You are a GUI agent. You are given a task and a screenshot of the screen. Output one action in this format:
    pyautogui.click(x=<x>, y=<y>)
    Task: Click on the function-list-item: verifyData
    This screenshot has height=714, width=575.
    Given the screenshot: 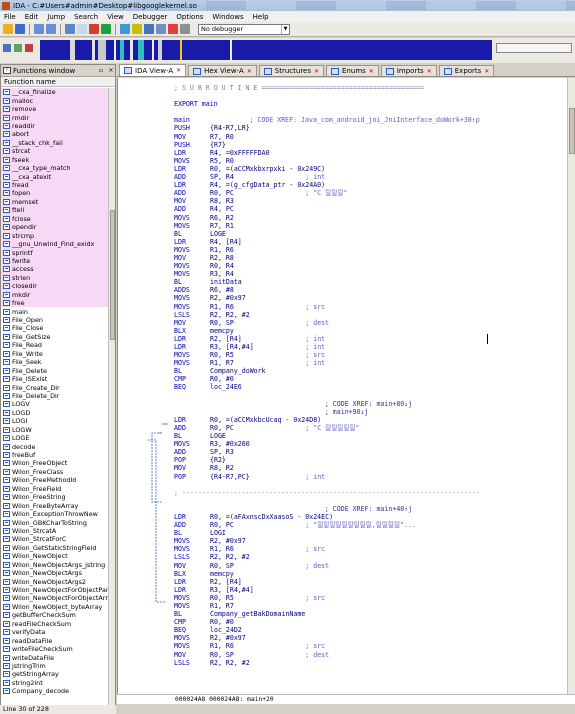 What is the action you would take?
    pyautogui.click(x=55, y=632)
    